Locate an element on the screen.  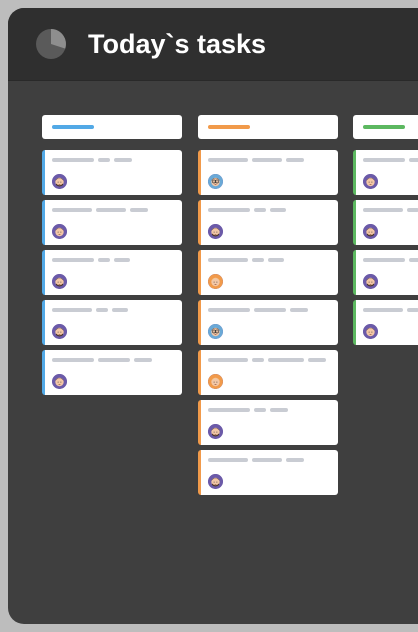
column-green is located at coordinates (385, 232).